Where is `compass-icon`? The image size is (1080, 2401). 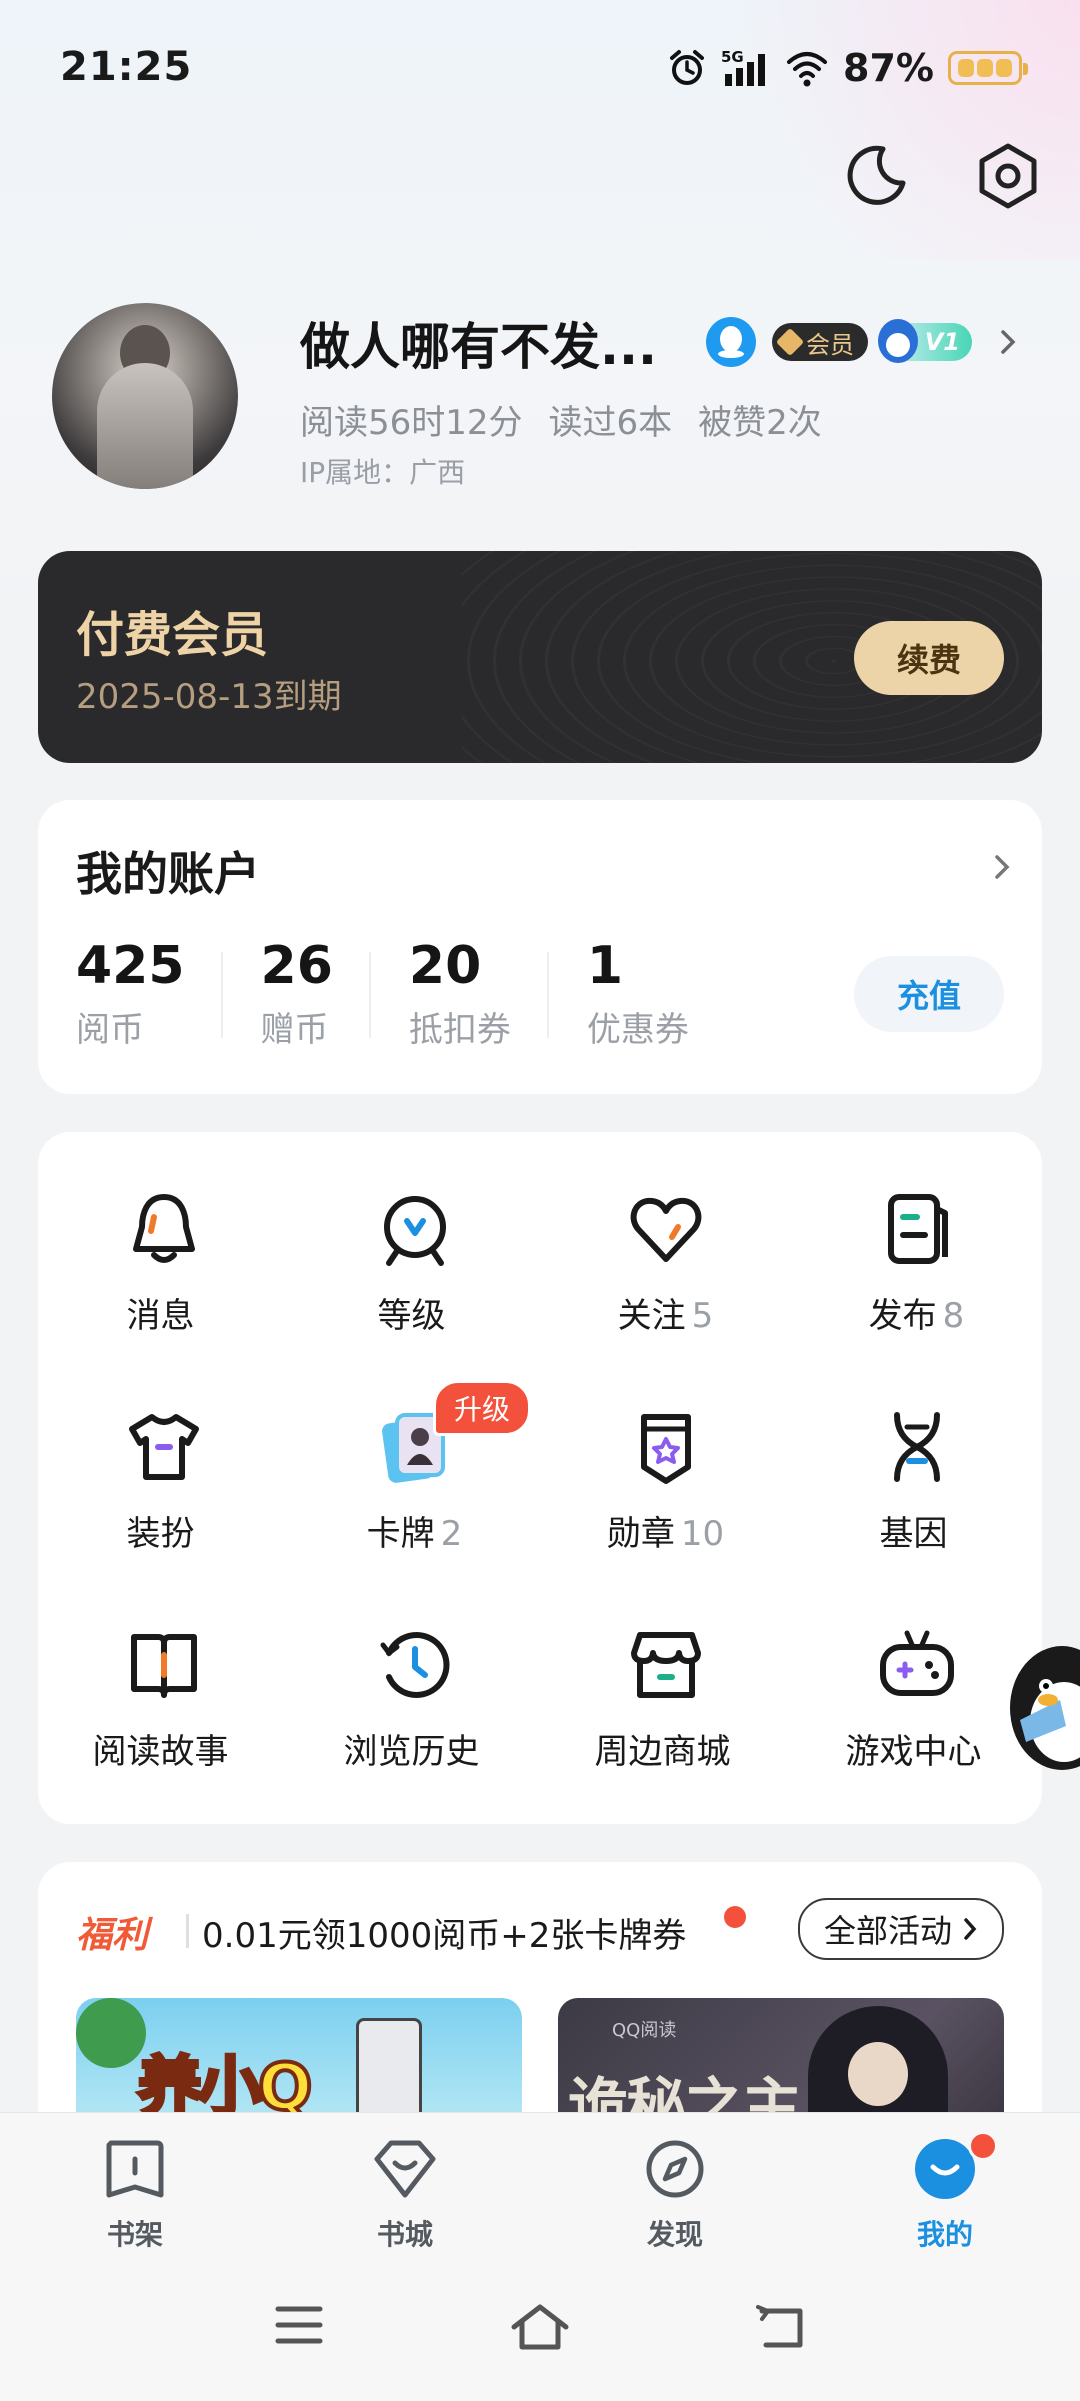 compass-icon is located at coordinates (675, 2169).